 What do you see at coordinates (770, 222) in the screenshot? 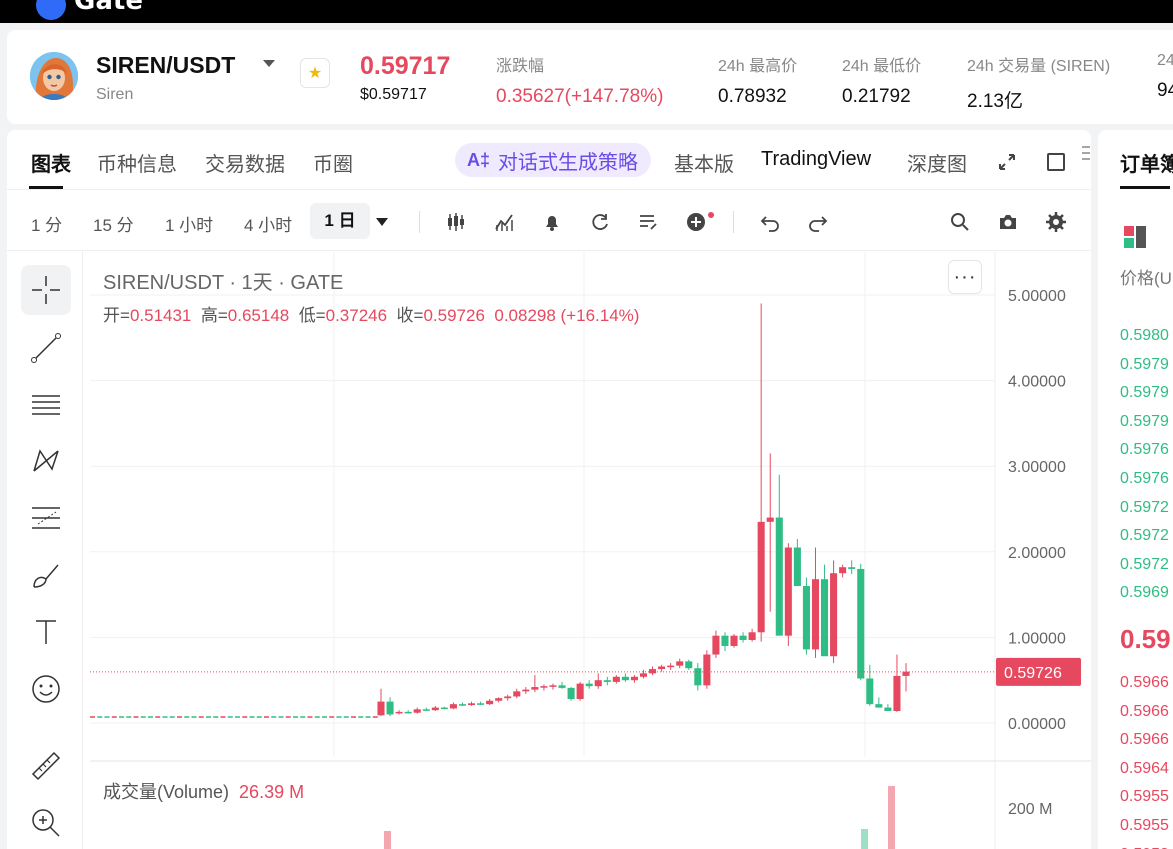
I see `undo-icon` at bounding box center [770, 222].